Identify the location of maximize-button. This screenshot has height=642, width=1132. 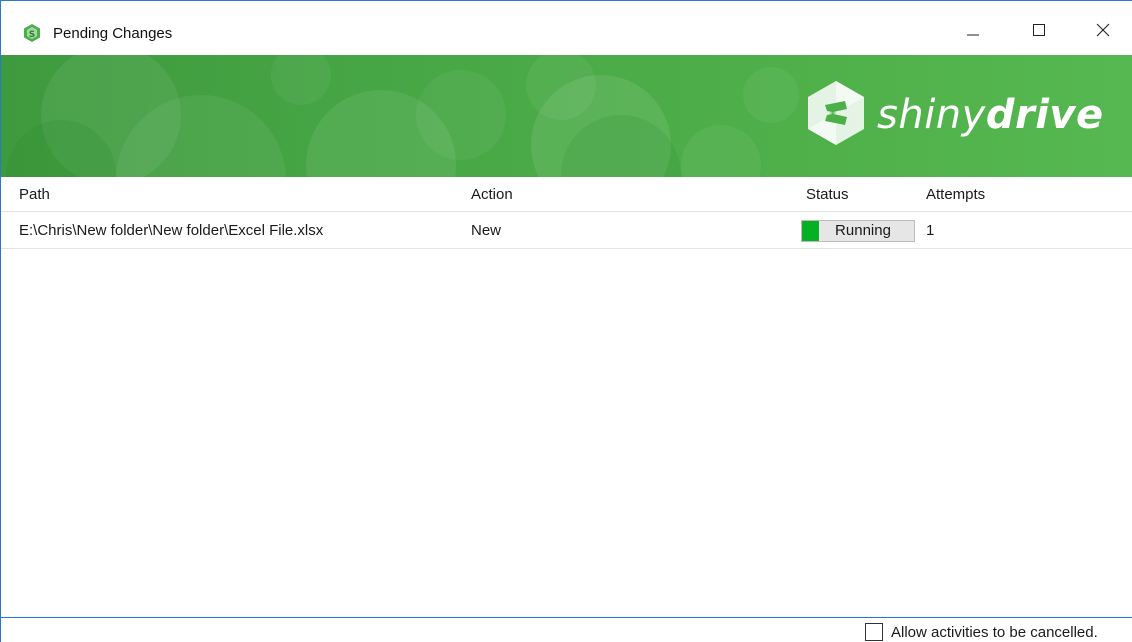
(1039, 32).